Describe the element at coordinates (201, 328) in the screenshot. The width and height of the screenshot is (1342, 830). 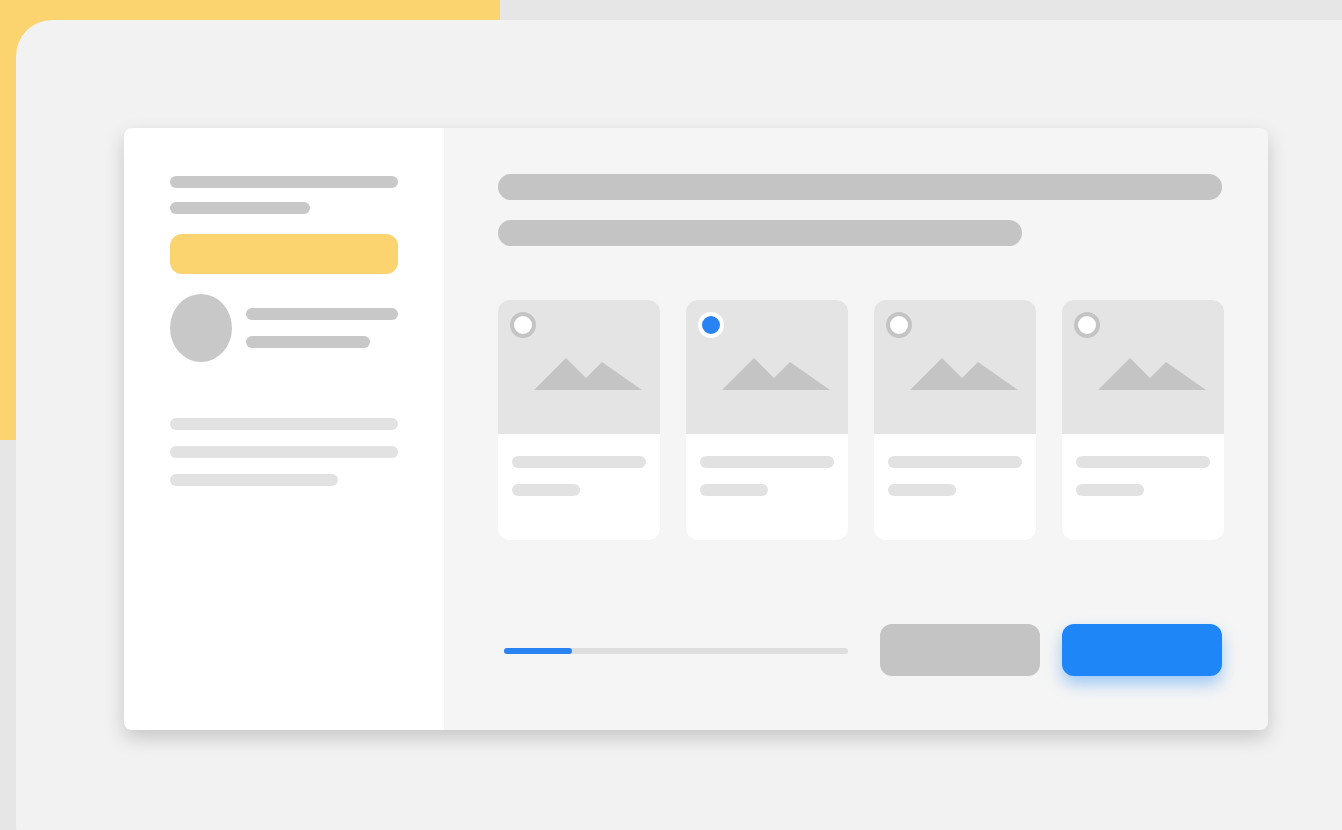
I see `avatar-circle` at that location.